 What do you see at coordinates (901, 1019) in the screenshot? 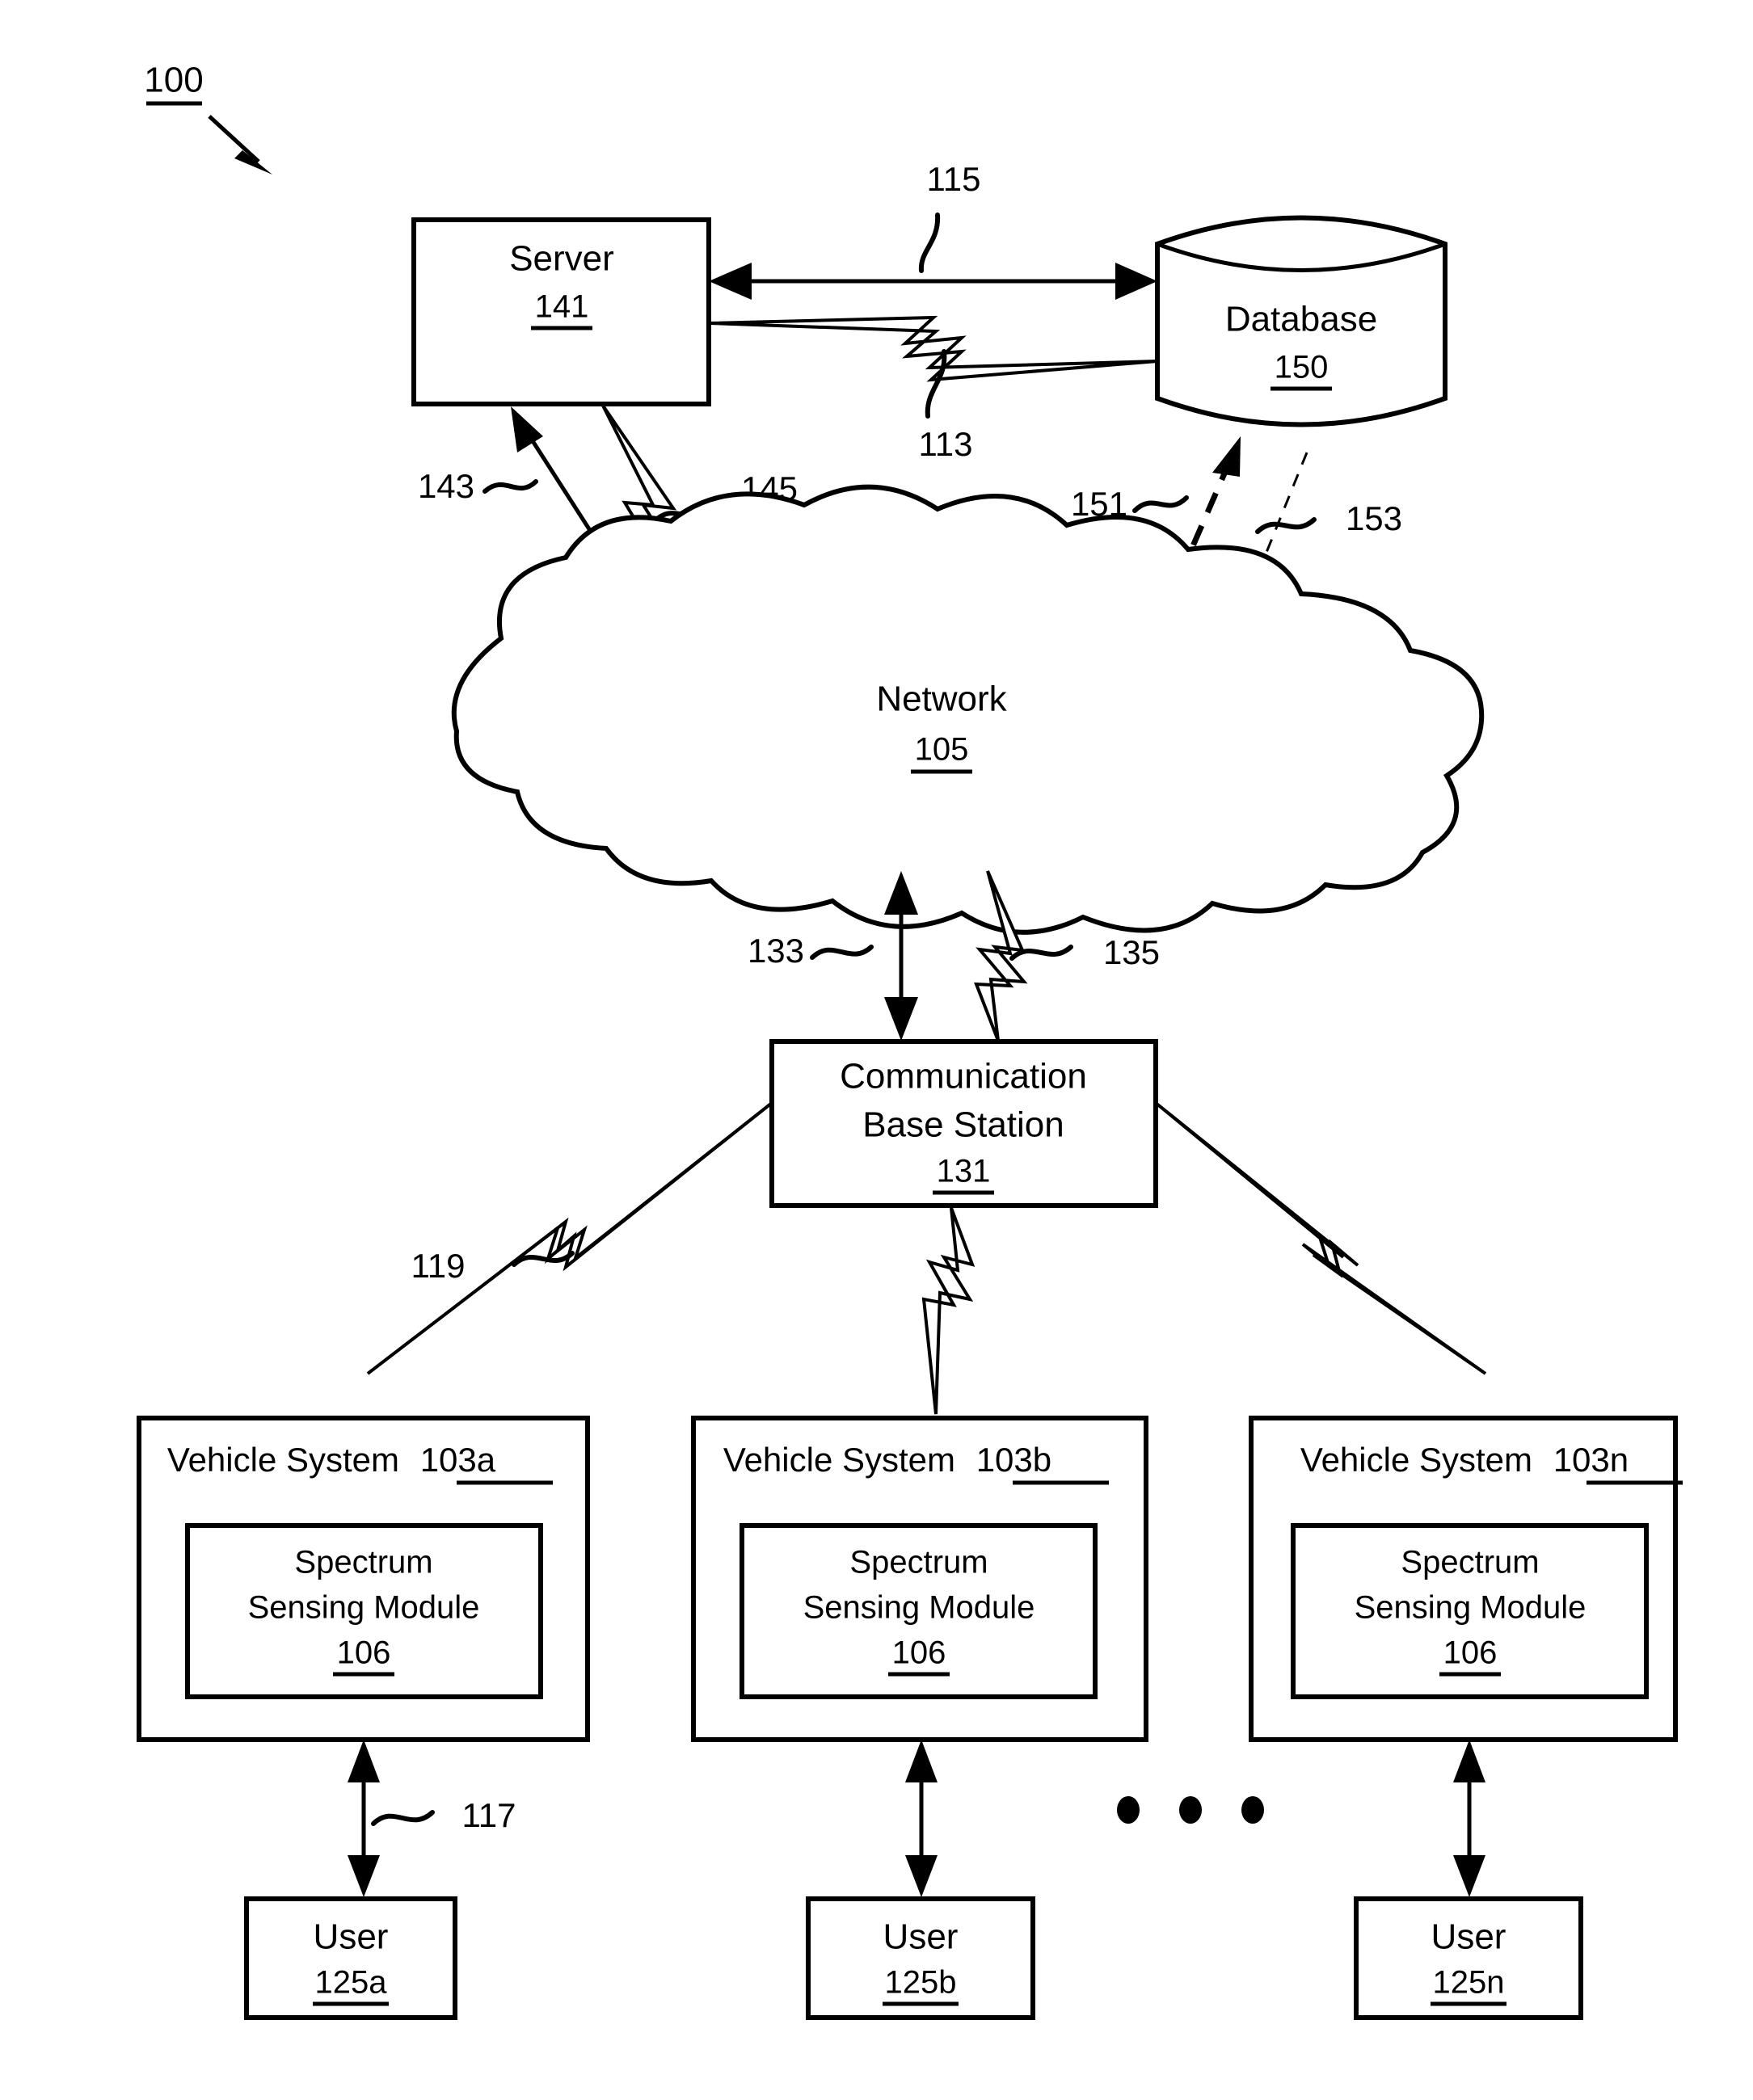
I see `arrow-133-head-bottom` at bounding box center [901, 1019].